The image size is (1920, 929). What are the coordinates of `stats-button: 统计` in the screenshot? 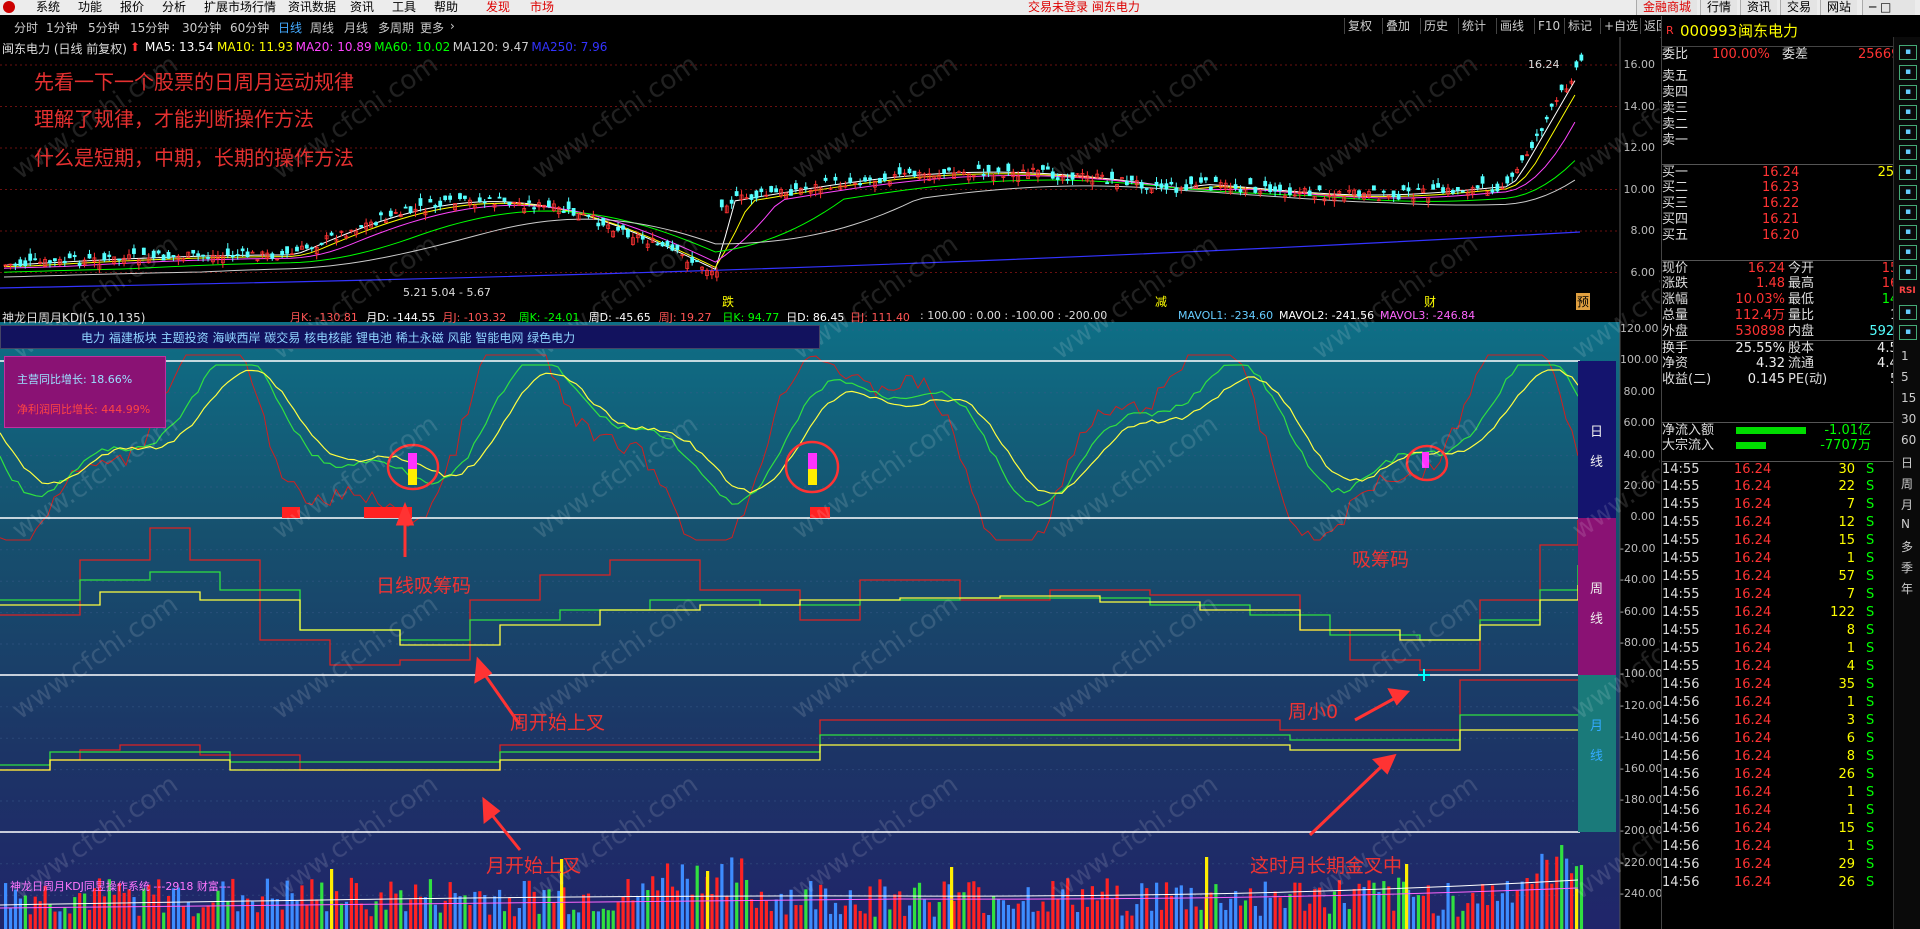 It's located at (1473, 26).